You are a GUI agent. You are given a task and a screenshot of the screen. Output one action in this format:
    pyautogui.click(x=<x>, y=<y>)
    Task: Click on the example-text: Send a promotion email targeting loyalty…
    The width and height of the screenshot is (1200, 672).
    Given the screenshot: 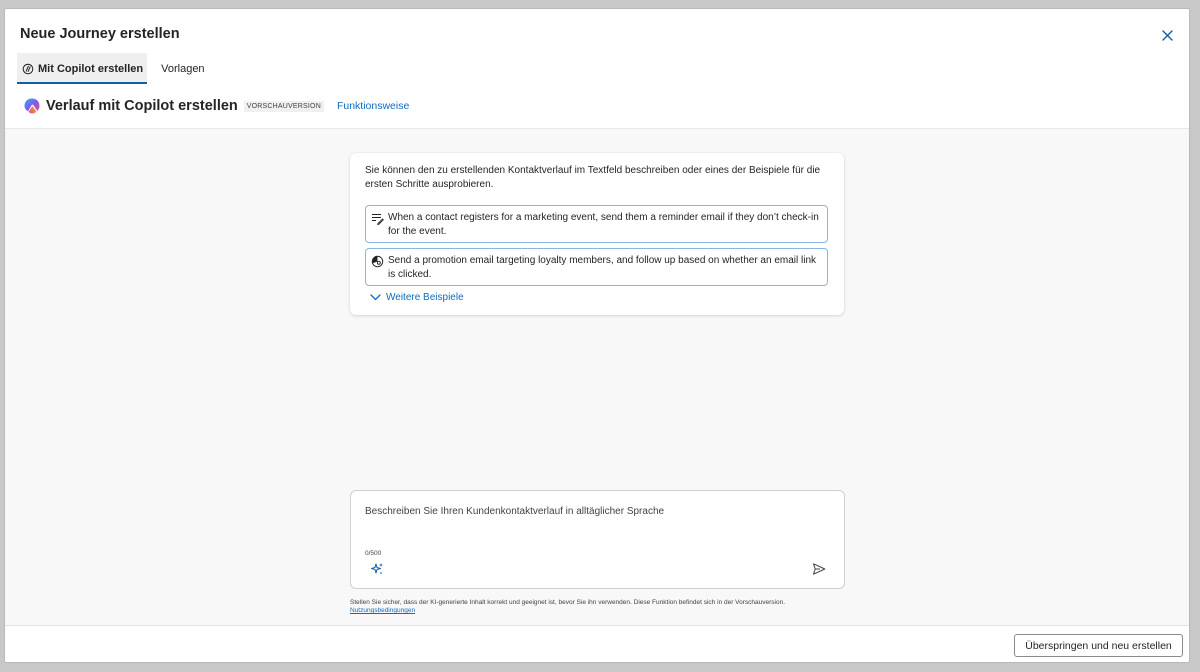 What is the action you would take?
    pyautogui.click(x=602, y=267)
    